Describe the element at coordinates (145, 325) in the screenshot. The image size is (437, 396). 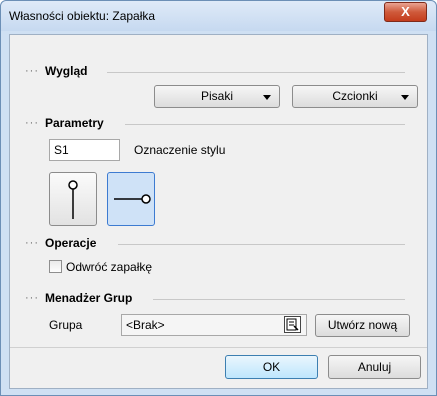
I see `group-value: <Brak>` at that location.